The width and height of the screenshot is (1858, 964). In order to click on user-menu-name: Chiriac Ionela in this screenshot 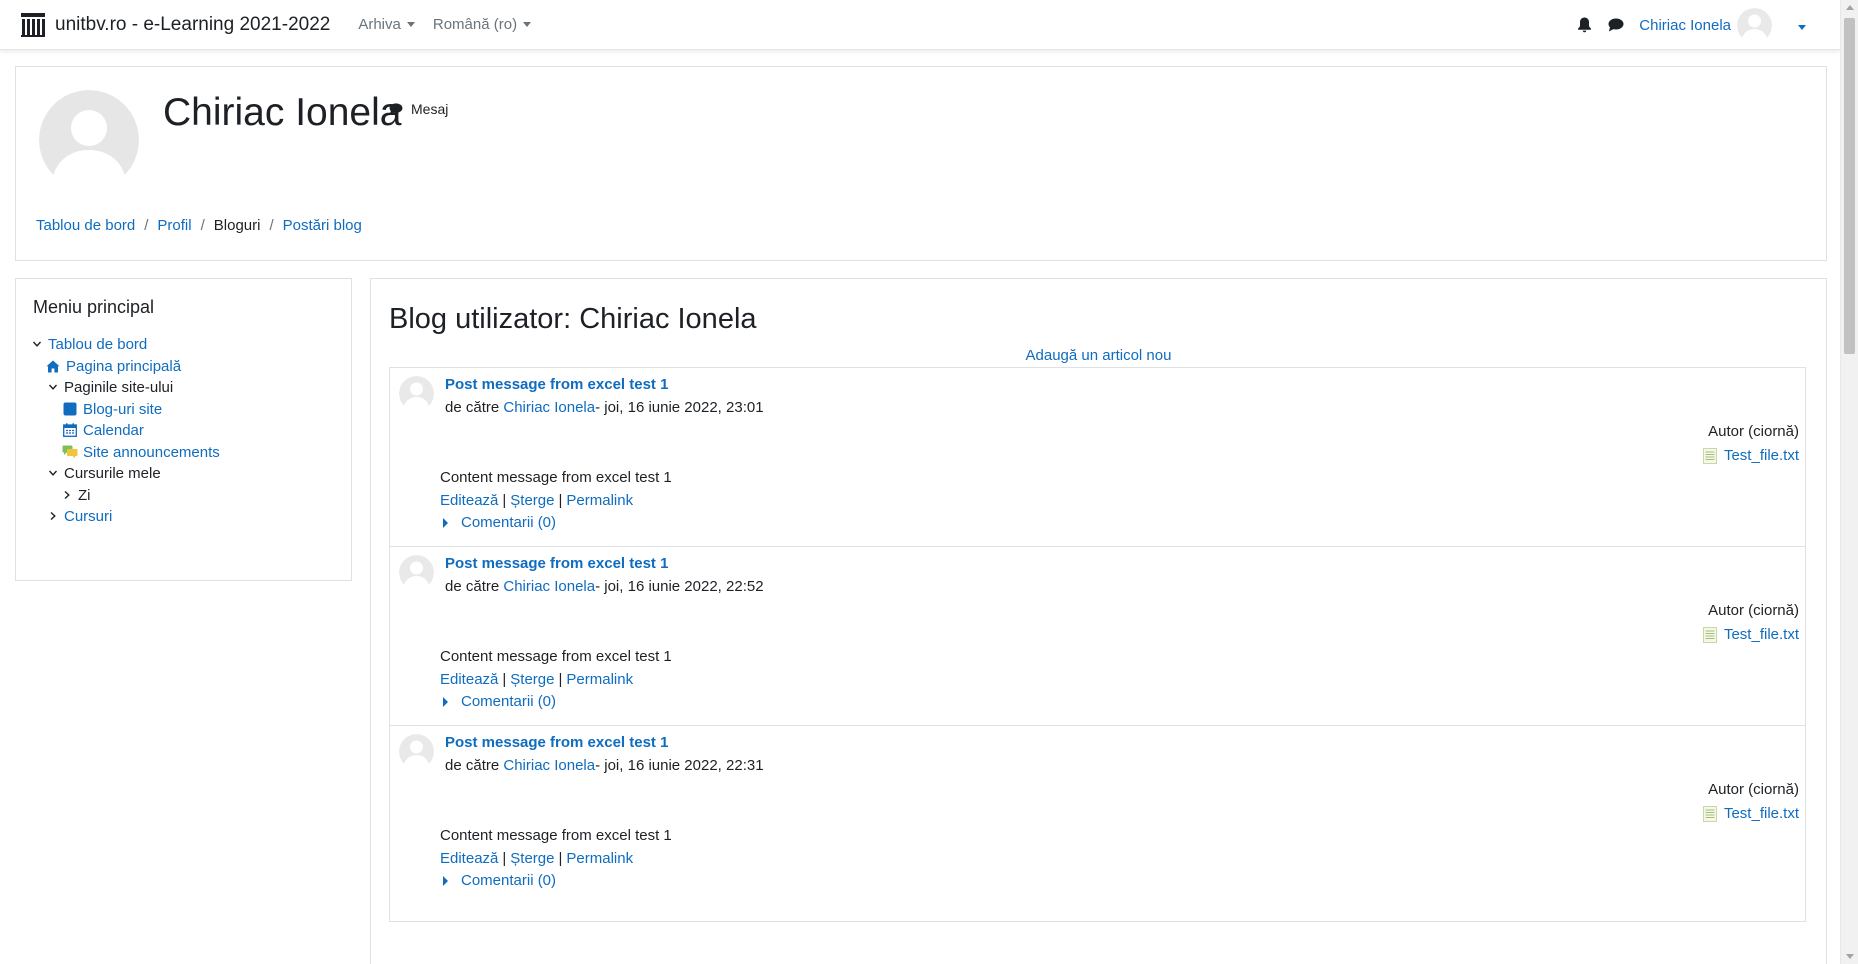, I will do `click(1685, 25)`.